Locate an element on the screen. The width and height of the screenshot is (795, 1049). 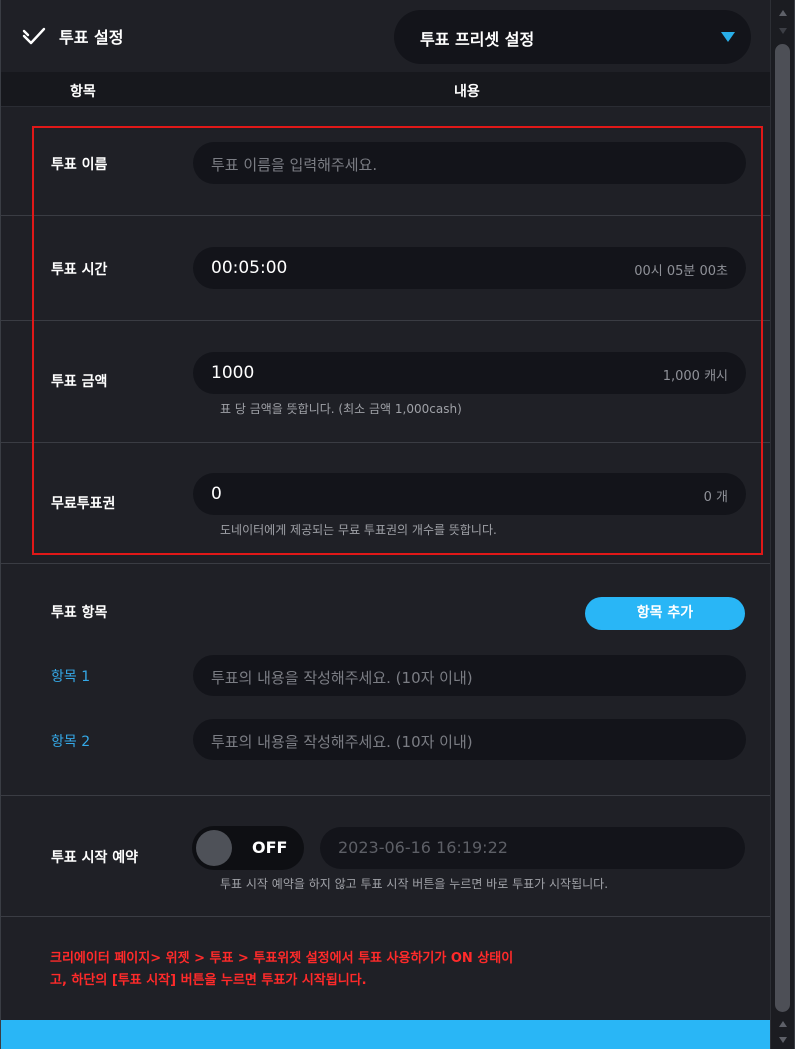
add-item-button: 항목 추가 is located at coordinates (665, 613).